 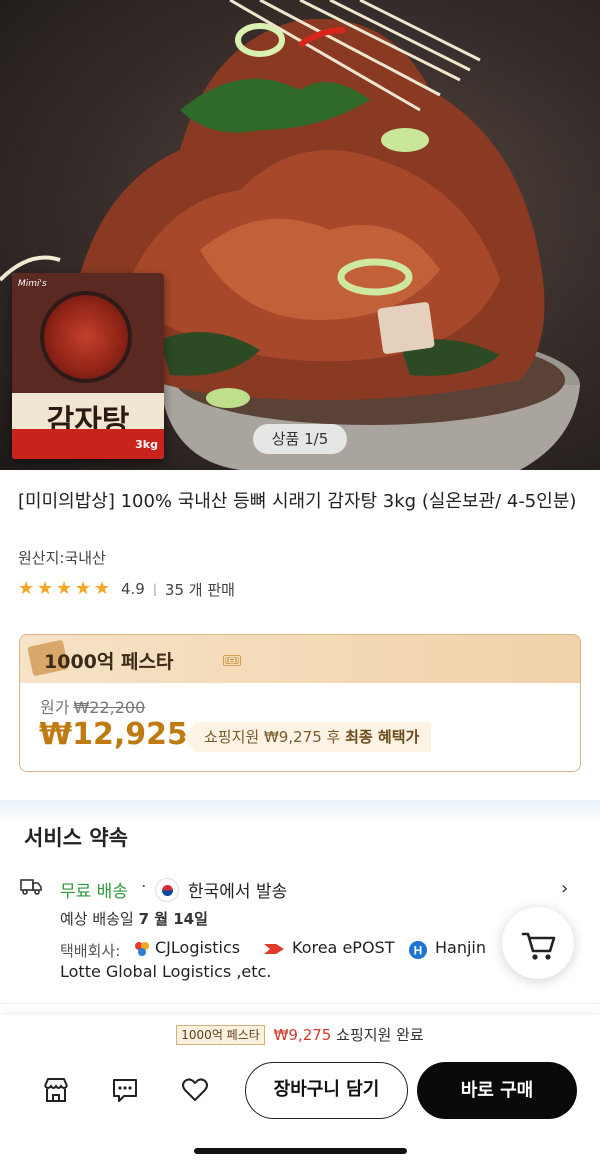 What do you see at coordinates (90, 951) in the screenshot?
I see `couriers-label: 택배회사:` at bounding box center [90, 951].